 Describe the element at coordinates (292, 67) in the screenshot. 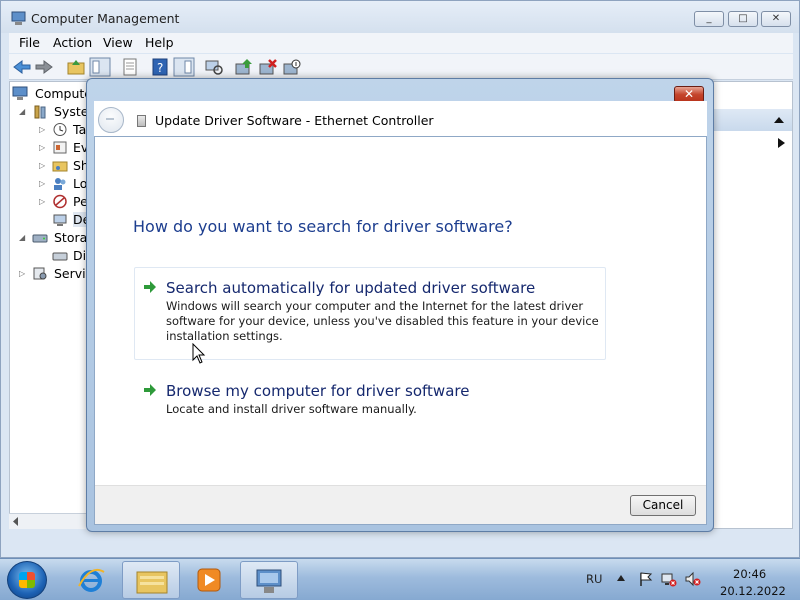

I see `disable-device-icon` at that location.